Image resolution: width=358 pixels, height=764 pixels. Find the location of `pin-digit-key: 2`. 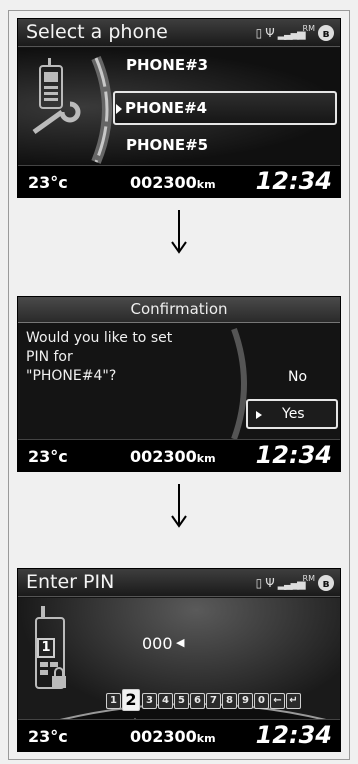

pin-digit-key: 2 is located at coordinates (131, 700).